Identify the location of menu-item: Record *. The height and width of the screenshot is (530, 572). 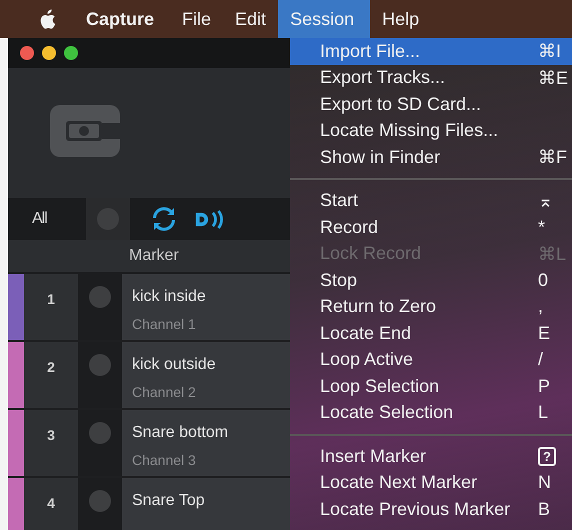
(431, 227).